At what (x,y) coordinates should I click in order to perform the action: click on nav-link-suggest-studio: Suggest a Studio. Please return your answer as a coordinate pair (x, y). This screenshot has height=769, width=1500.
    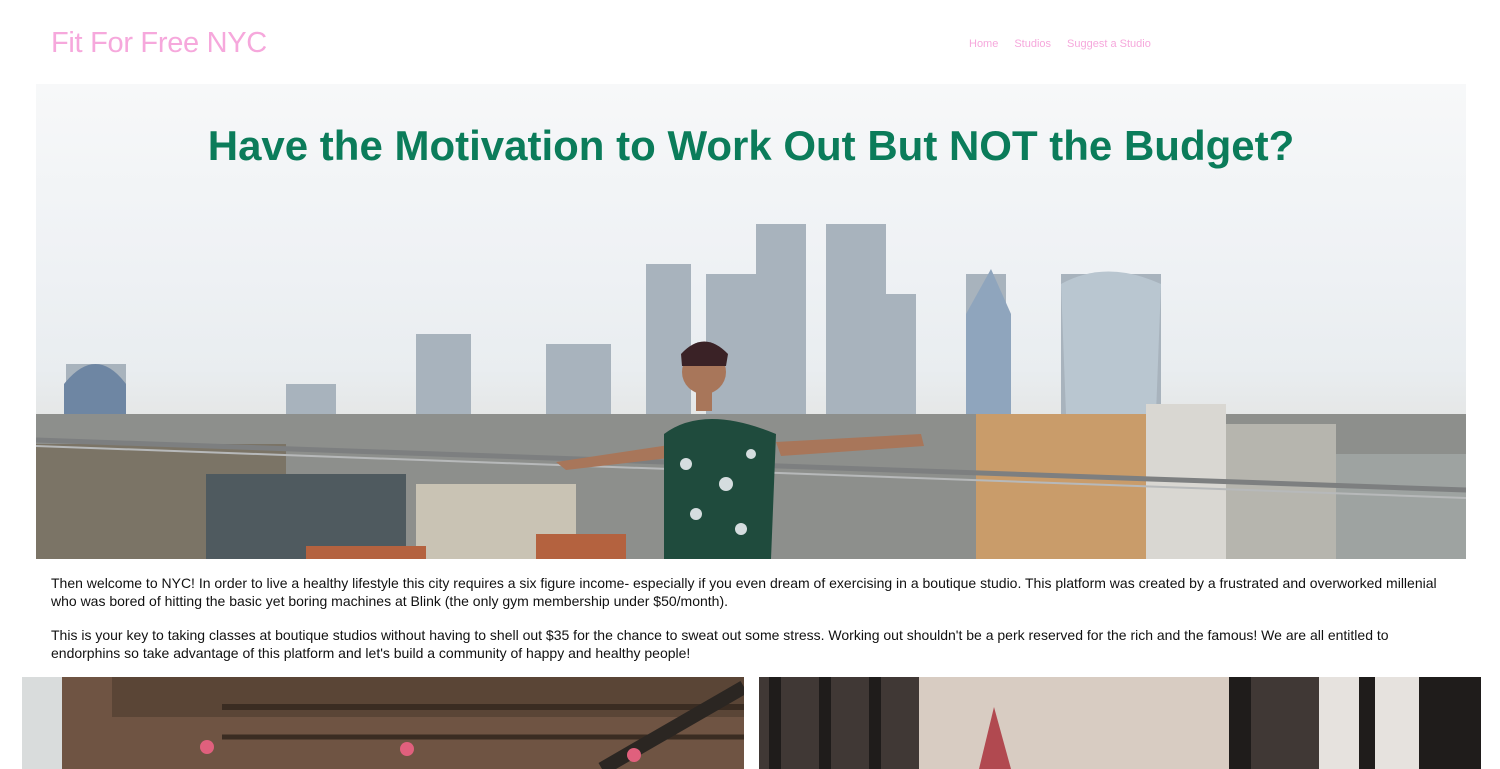
    Looking at the image, I should click on (1109, 44).